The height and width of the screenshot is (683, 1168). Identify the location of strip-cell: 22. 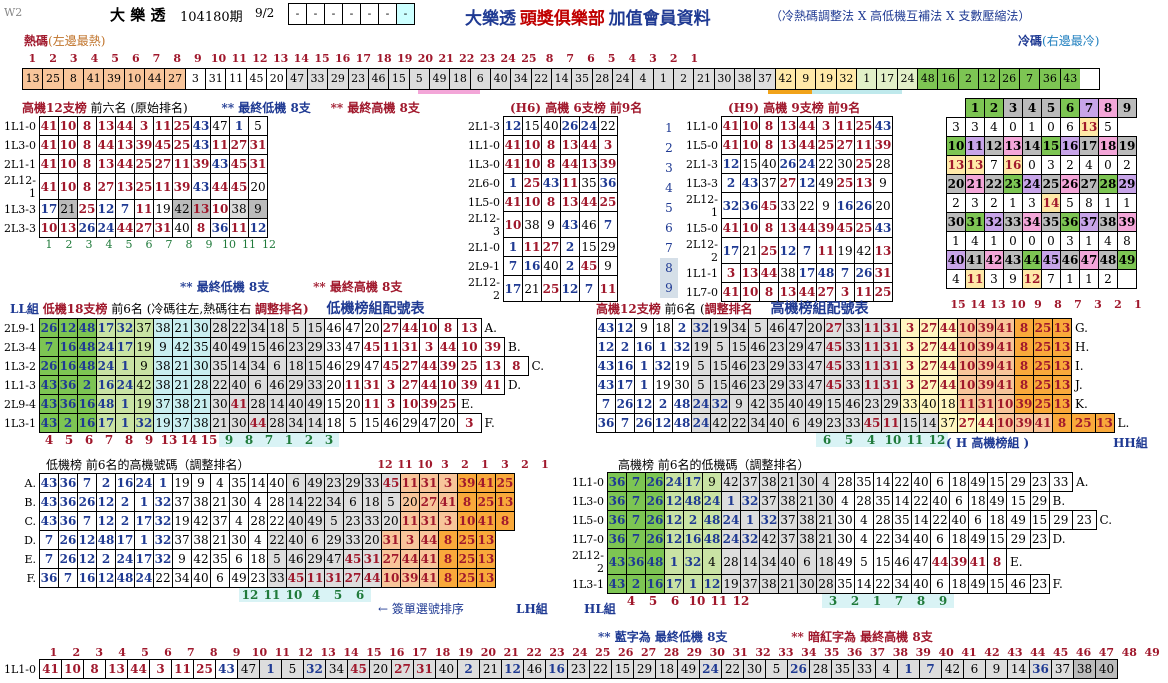
(732, 669).